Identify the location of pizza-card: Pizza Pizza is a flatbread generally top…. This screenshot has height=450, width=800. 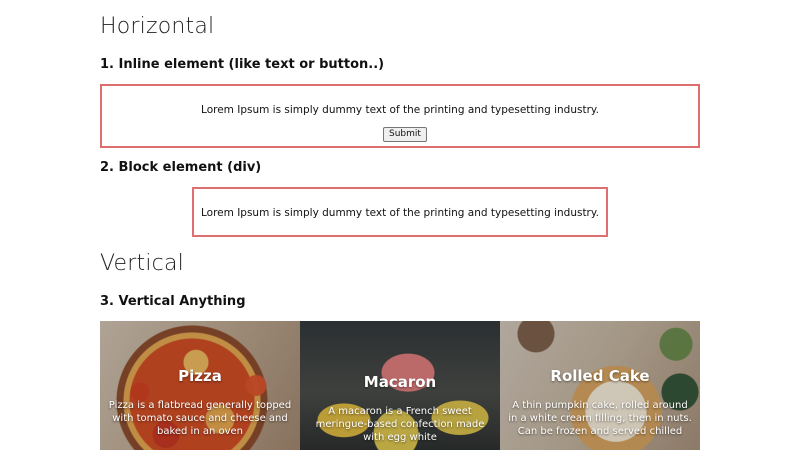
(200, 385).